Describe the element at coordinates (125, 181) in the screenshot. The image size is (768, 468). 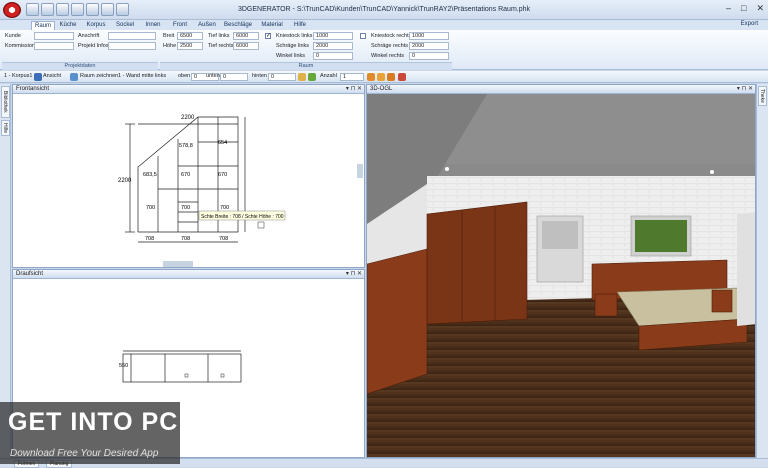
I see `dim-height-left: 2200` at that location.